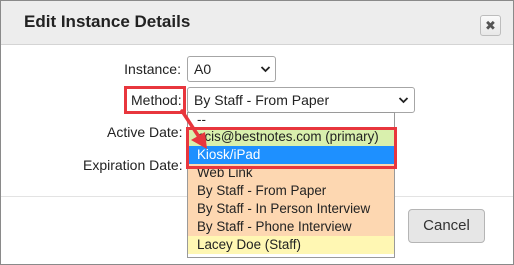  Describe the element at coordinates (231, 69) in the screenshot. I see `instance-select: A0` at that location.